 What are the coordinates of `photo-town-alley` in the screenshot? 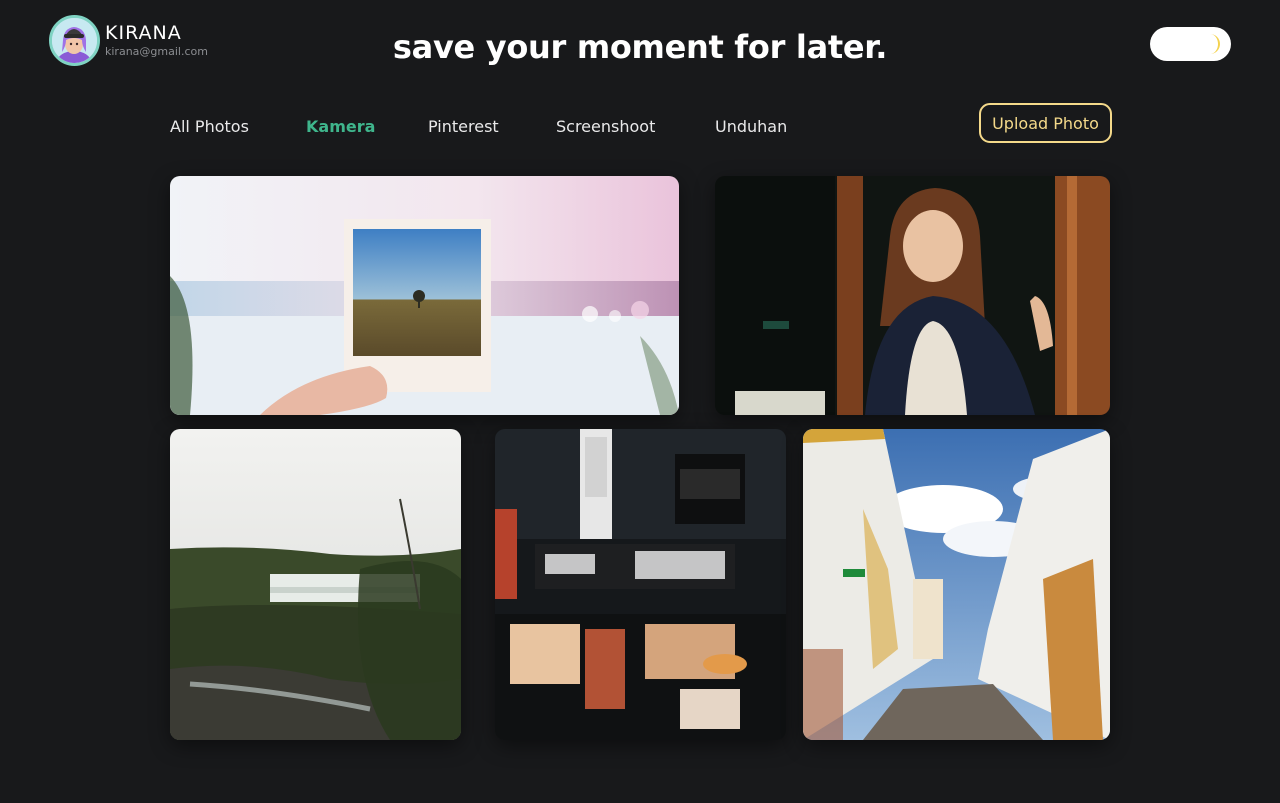 It's located at (956, 584).